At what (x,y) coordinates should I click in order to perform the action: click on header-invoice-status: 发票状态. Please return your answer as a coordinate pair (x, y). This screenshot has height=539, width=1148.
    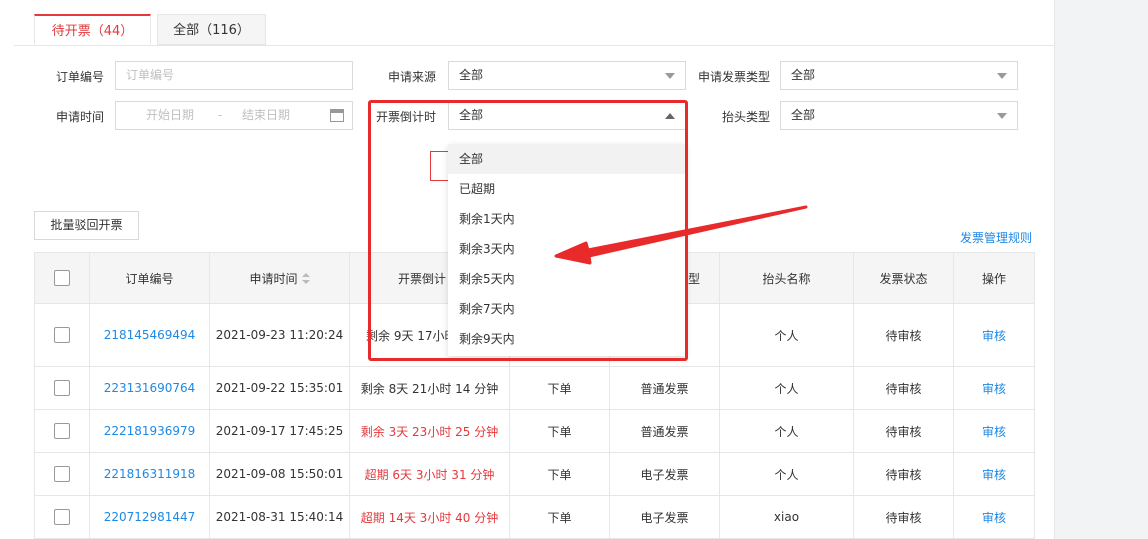
    Looking at the image, I should click on (903, 278).